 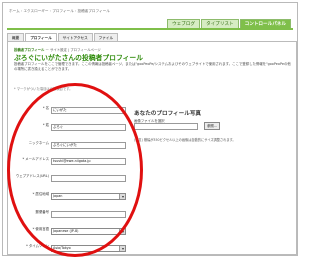 What do you see at coordinates (88, 145) in the screenshot?
I see `nickname-input: ぷろぐにいがた` at bounding box center [88, 145].